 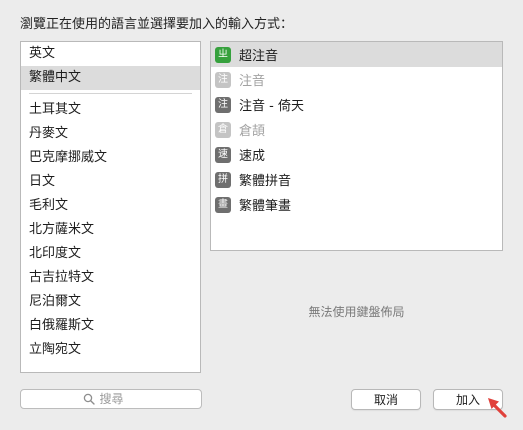 What do you see at coordinates (271, 106) in the screenshot?
I see `input-method-label: 注音 - 倚天` at bounding box center [271, 106].